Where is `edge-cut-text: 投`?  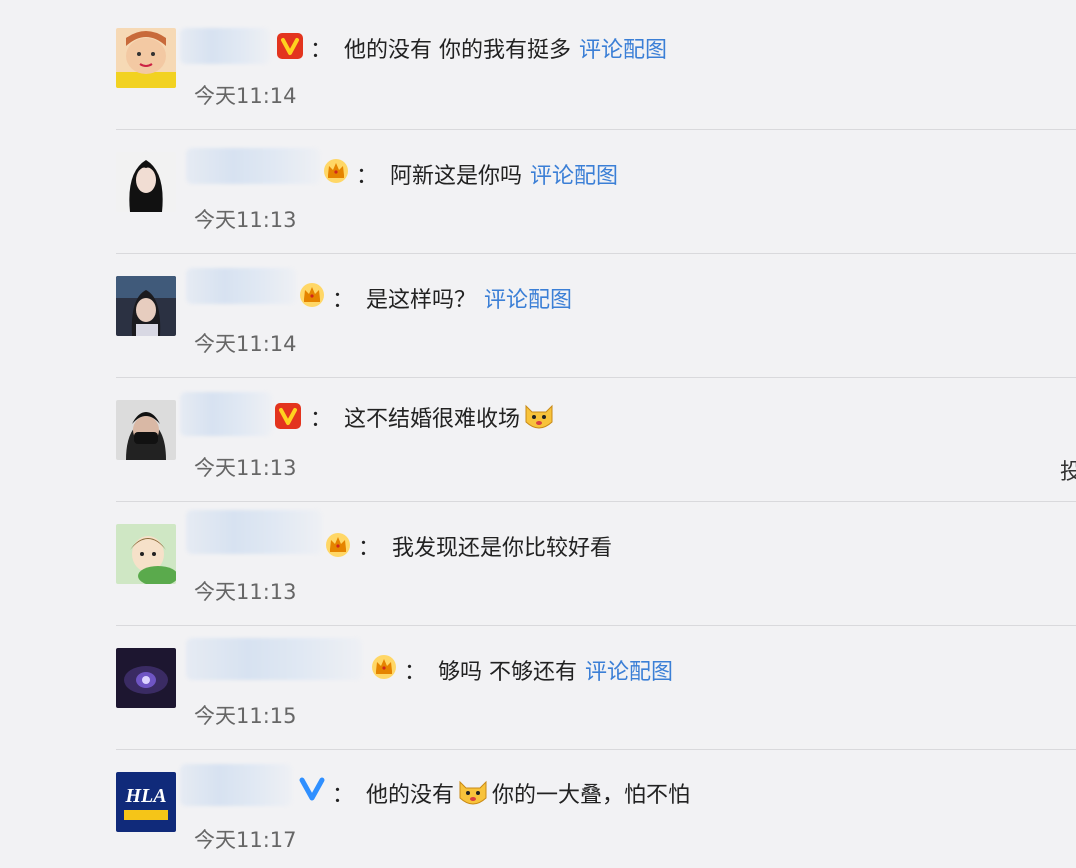
edge-cut-text: 投 is located at coordinates (1067, 472).